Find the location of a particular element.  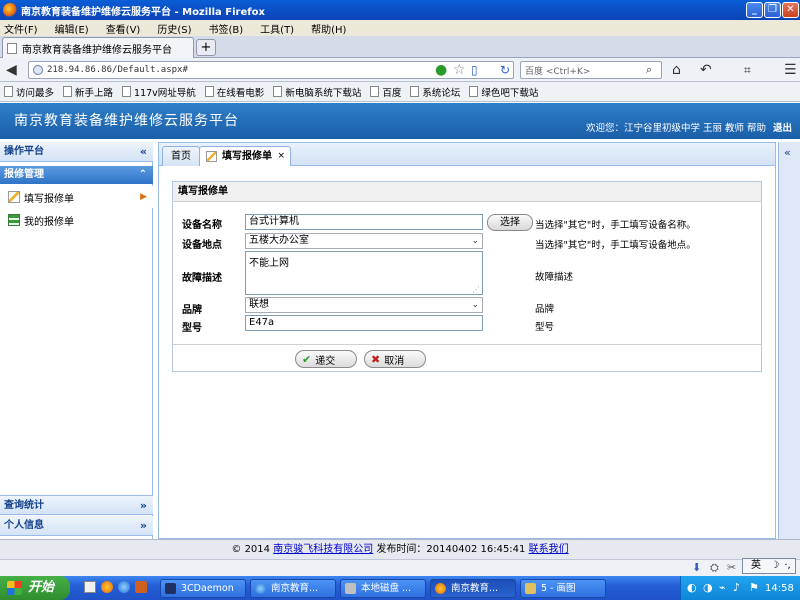

addon-icon: ⛭ is located at coordinates (714, 568).